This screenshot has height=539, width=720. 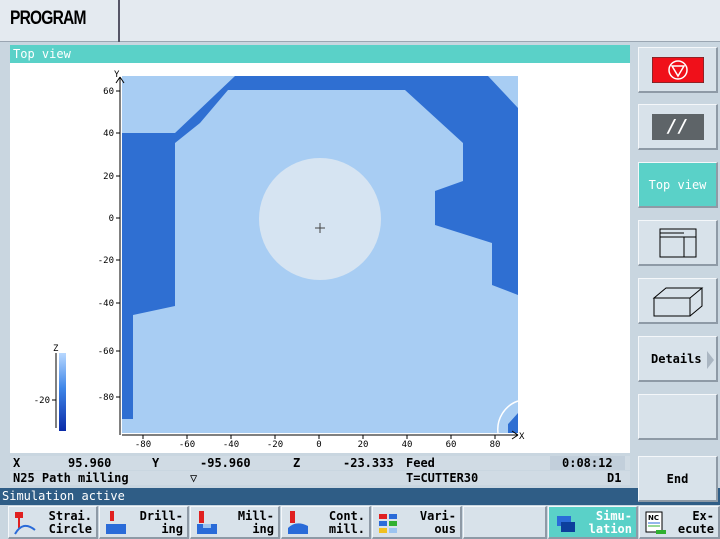 I want to click on 3d-view-softkey, so click(x=678, y=301).